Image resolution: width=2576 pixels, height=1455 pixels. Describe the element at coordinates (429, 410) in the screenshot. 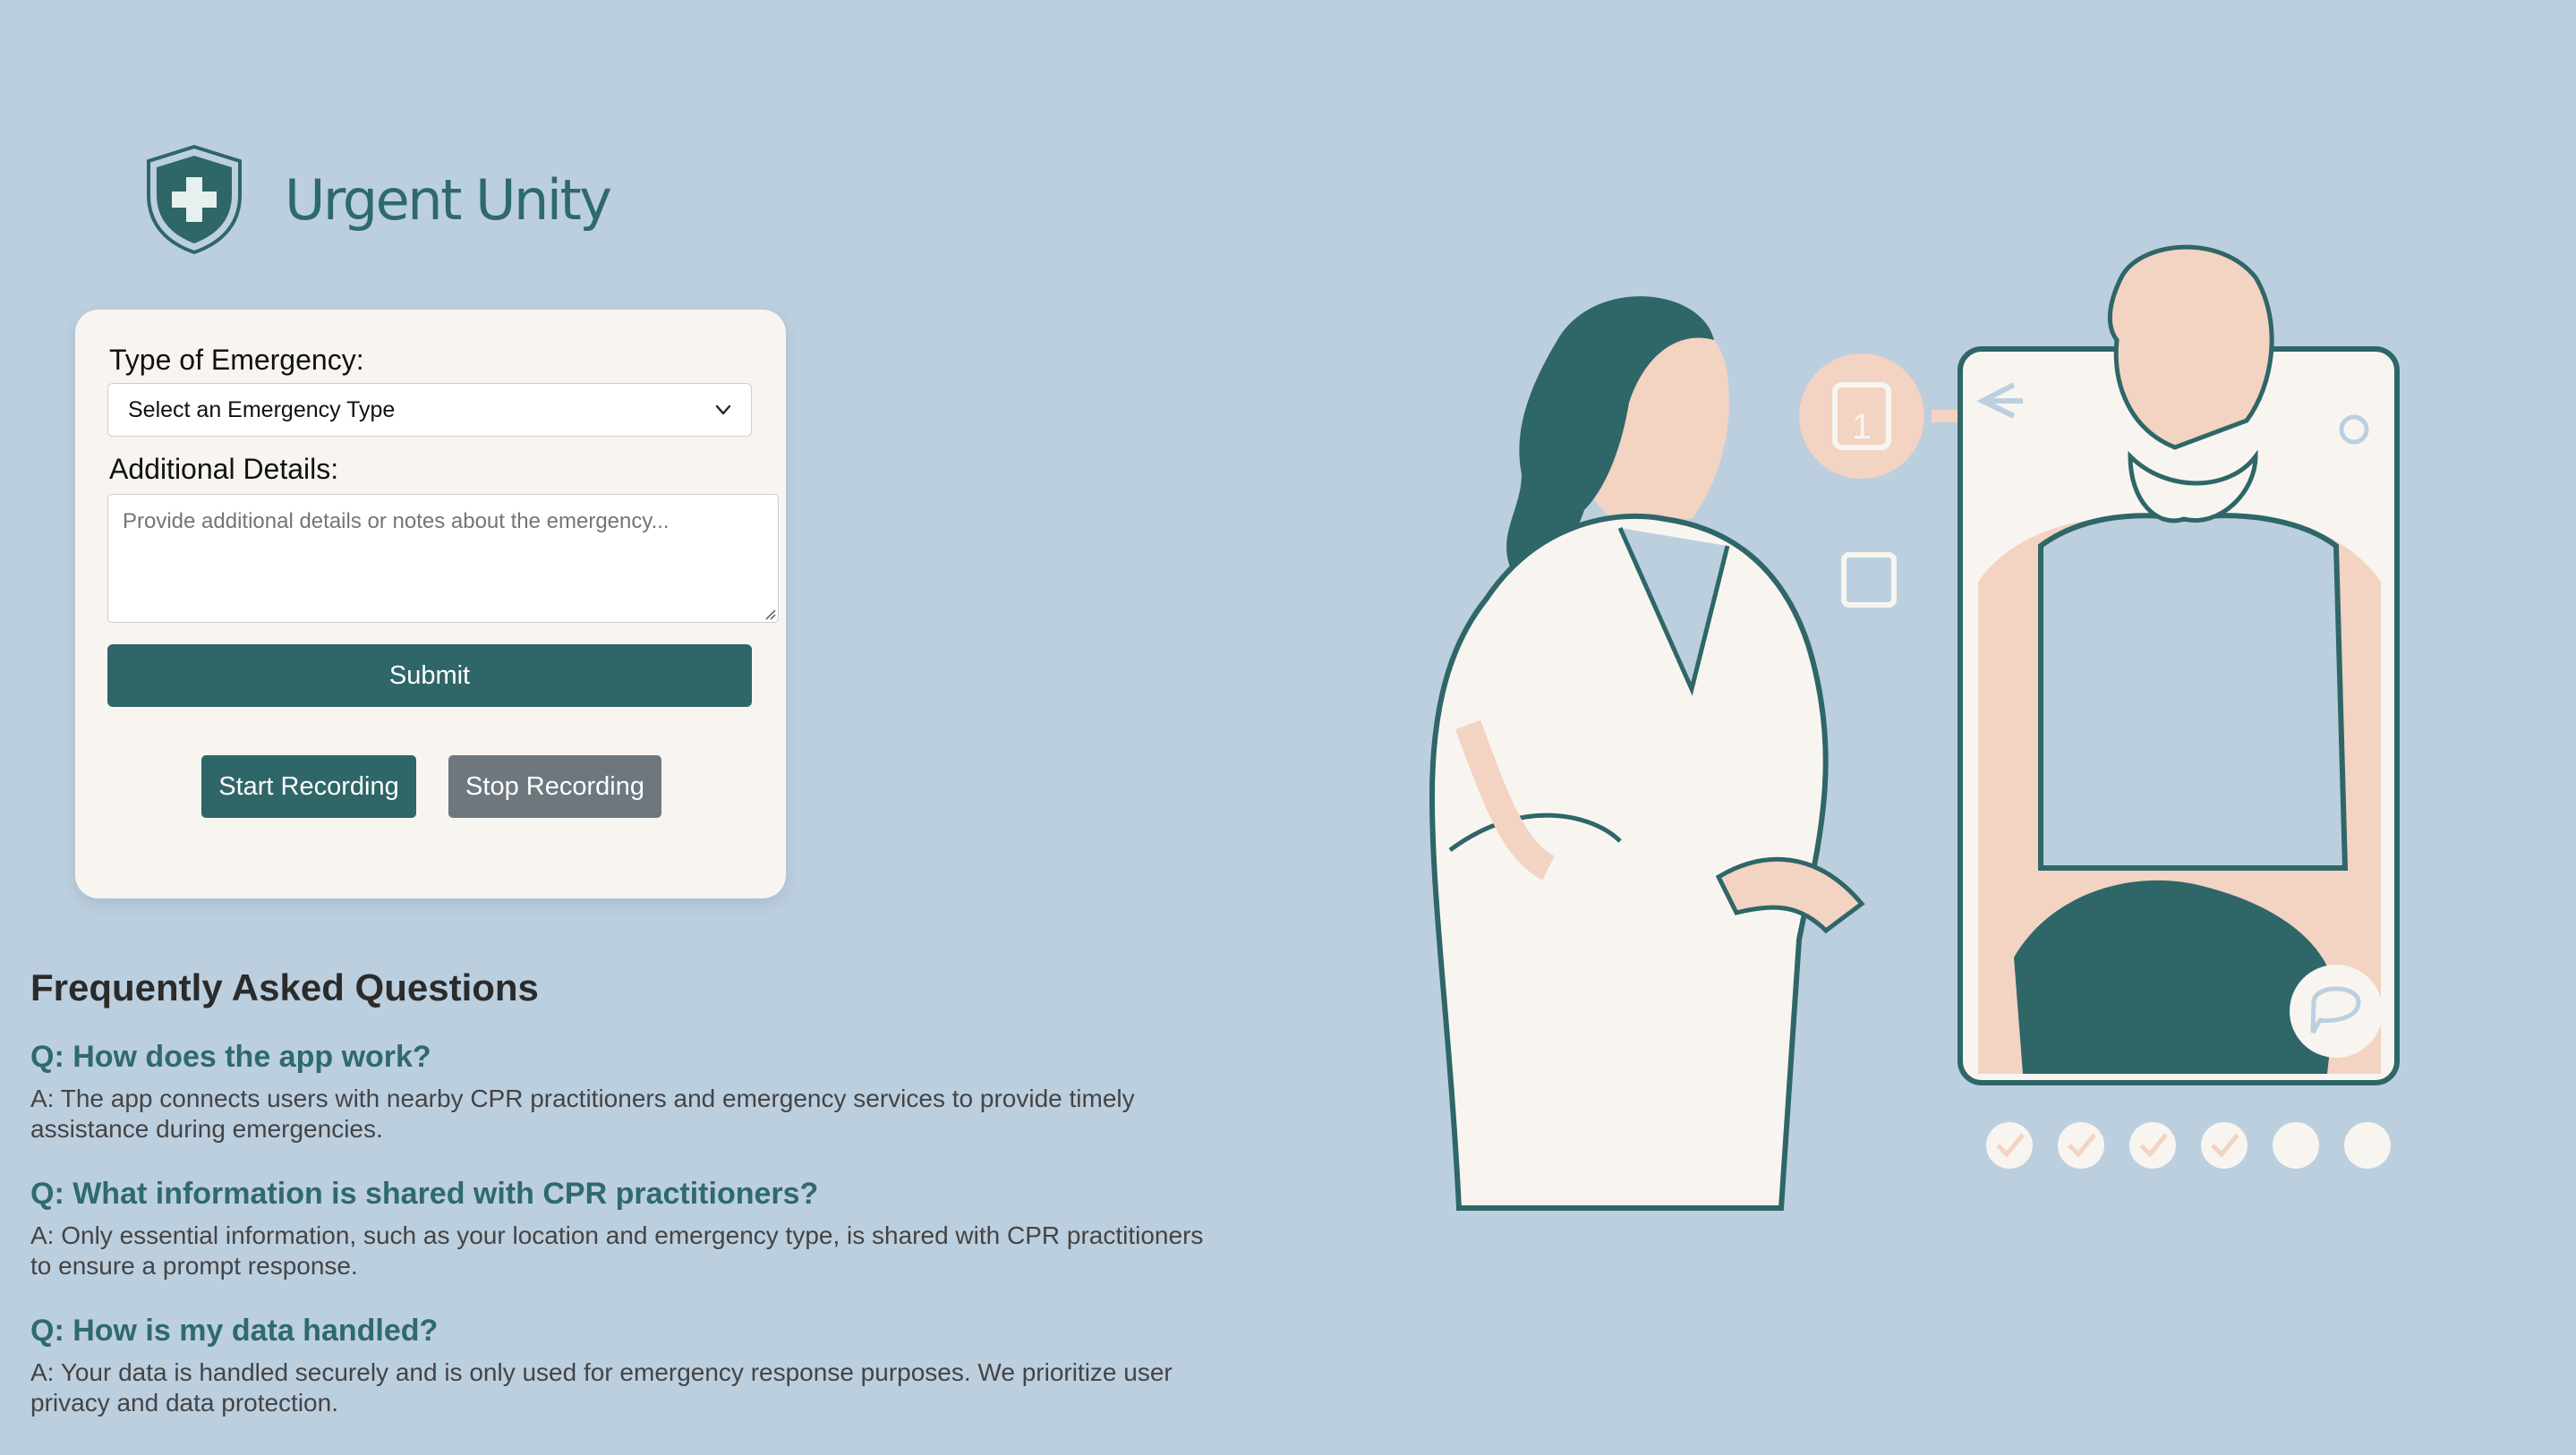

I see `emergency-type-select: Select an Emergency Type` at that location.